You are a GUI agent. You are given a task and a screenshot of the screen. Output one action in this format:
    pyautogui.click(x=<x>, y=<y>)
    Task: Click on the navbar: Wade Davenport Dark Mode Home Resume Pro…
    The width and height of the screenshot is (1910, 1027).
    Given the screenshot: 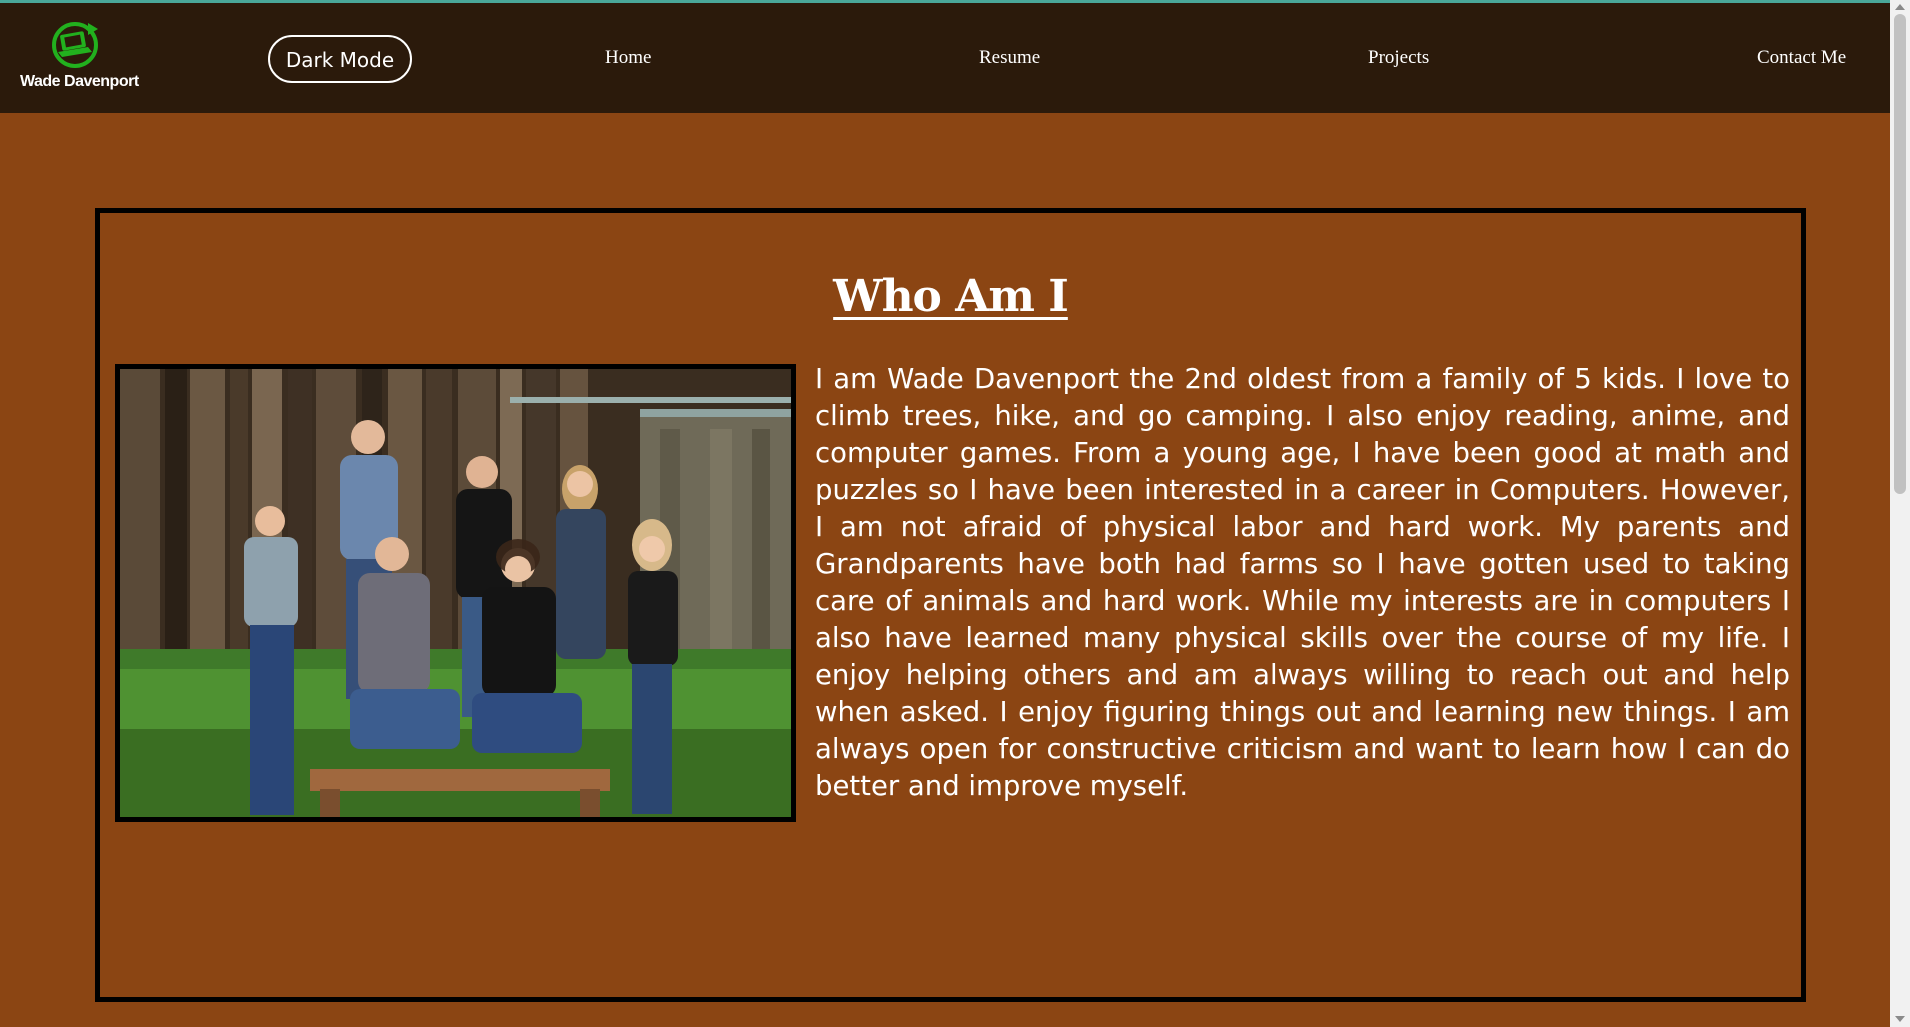 What is the action you would take?
    pyautogui.click(x=945, y=58)
    